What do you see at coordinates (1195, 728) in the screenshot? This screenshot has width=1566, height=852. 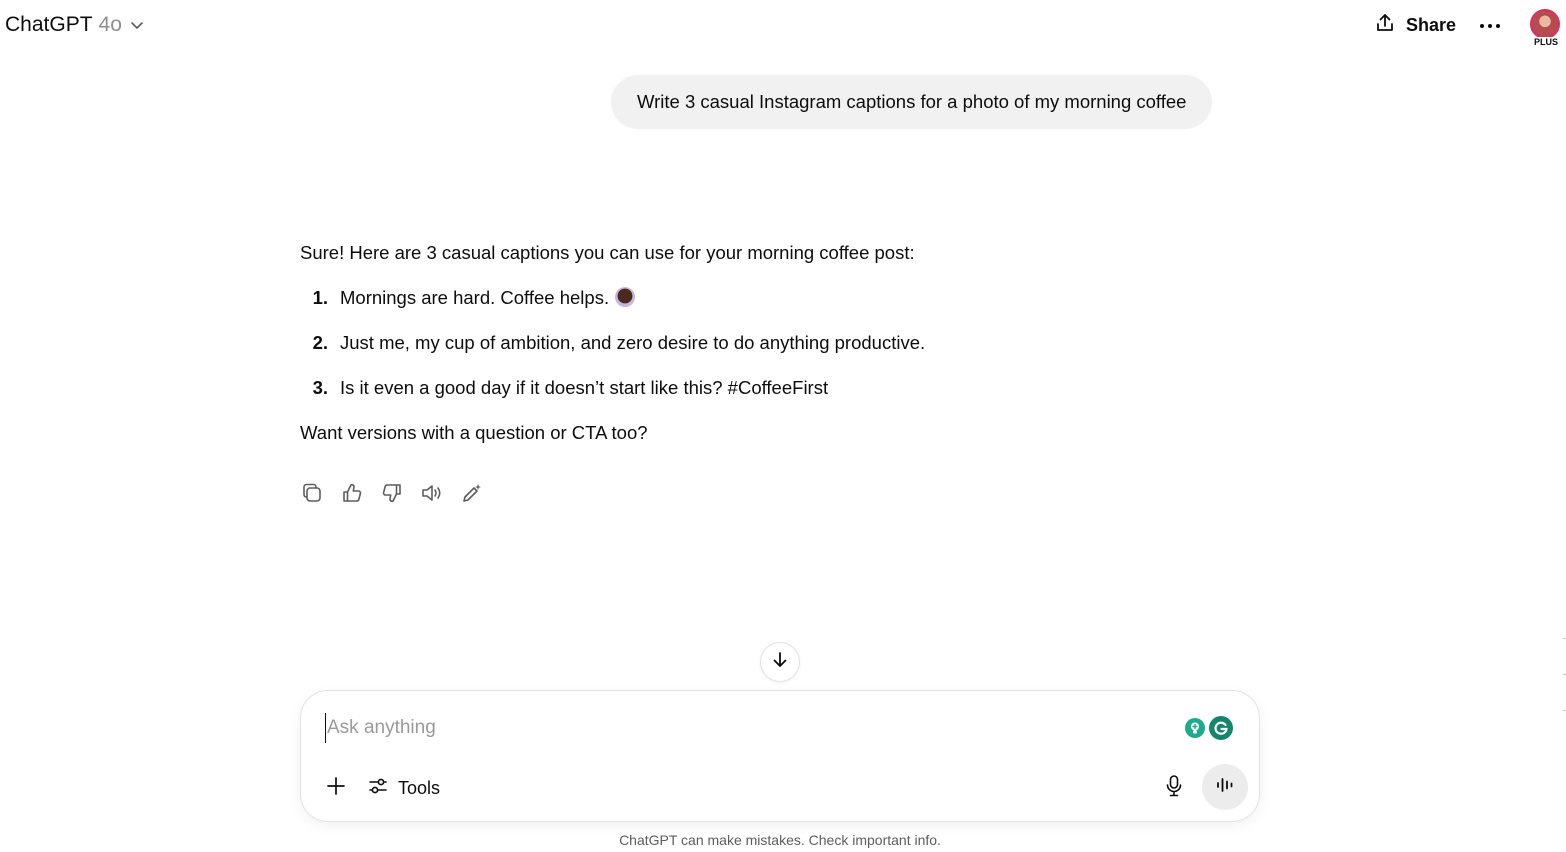 I see `grammarly-bulb-icon` at bounding box center [1195, 728].